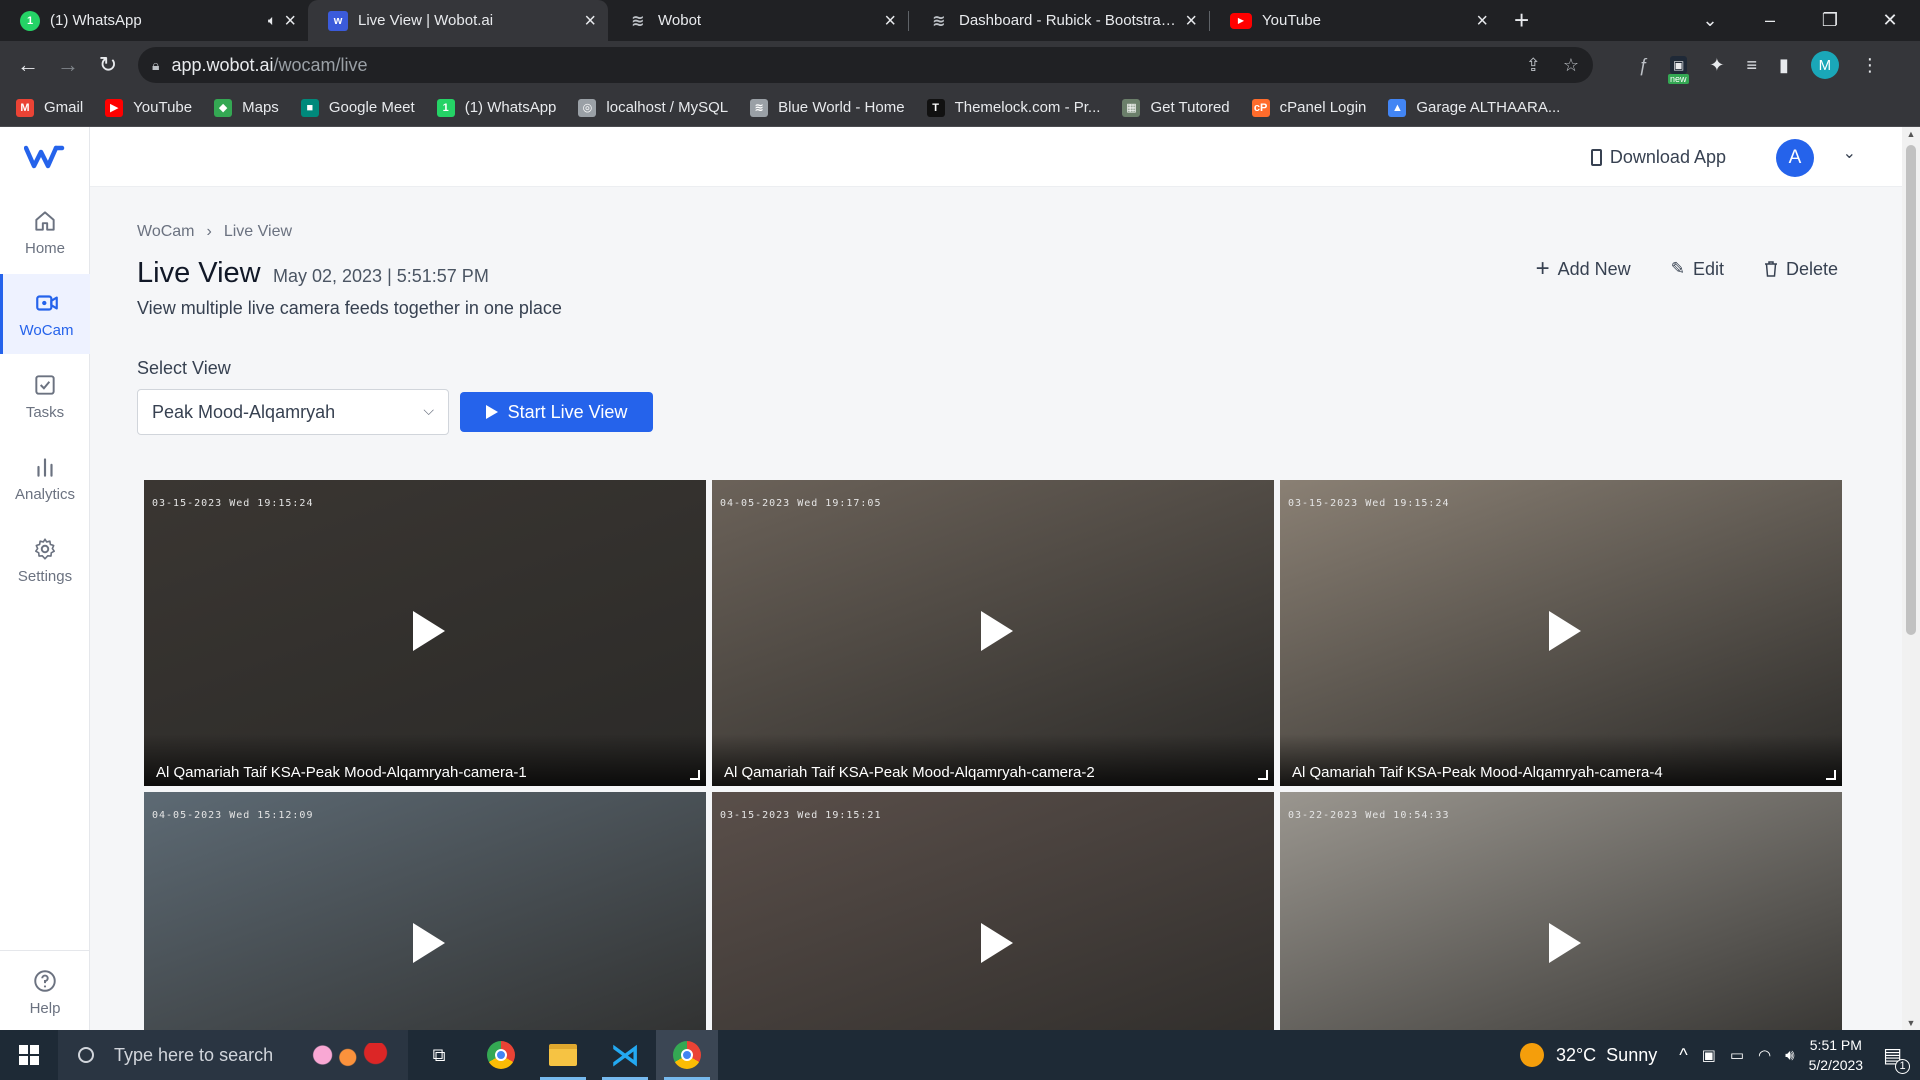 This screenshot has width=1920, height=1080. What do you see at coordinates (1710, 20) in the screenshot?
I see `tab-search-icon: ⌄` at bounding box center [1710, 20].